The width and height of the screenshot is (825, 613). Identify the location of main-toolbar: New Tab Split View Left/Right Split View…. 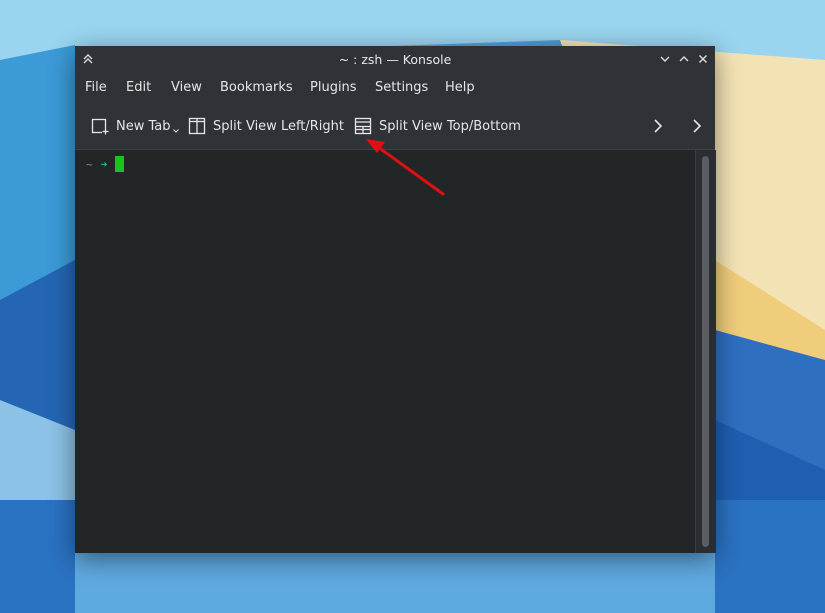
(395, 126).